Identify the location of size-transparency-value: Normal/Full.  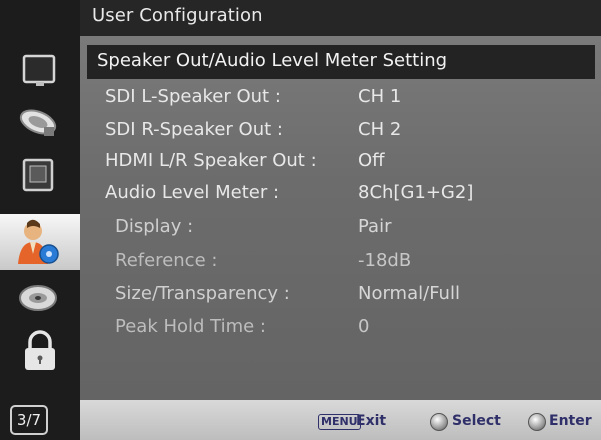
(409, 293).